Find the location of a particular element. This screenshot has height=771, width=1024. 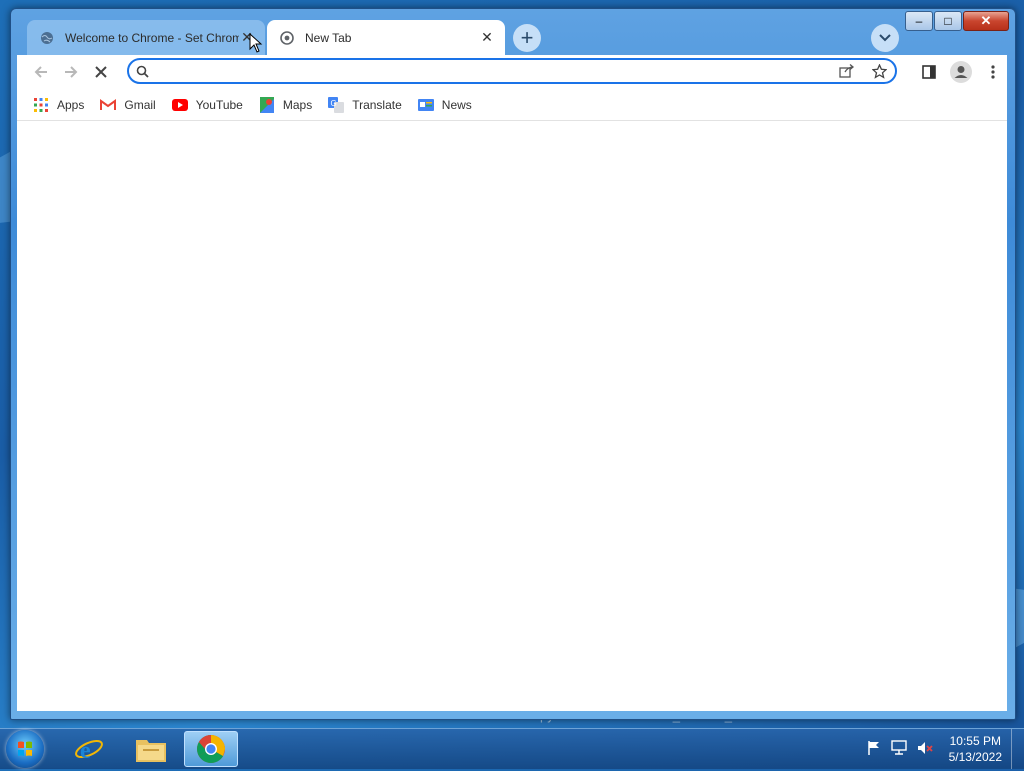

youtube-icon is located at coordinates (179, 105).